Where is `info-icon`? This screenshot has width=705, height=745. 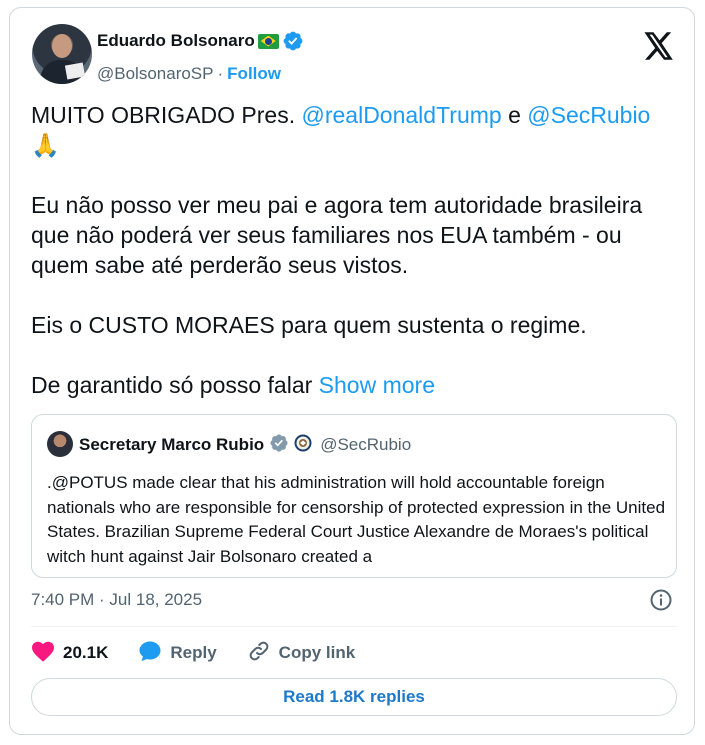 info-icon is located at coordinates (661, 600).